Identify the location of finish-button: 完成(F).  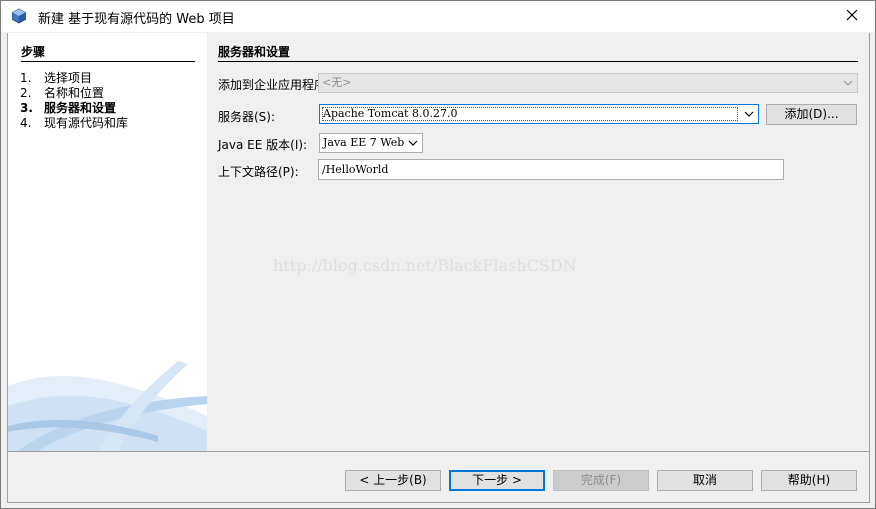
(601, 480).